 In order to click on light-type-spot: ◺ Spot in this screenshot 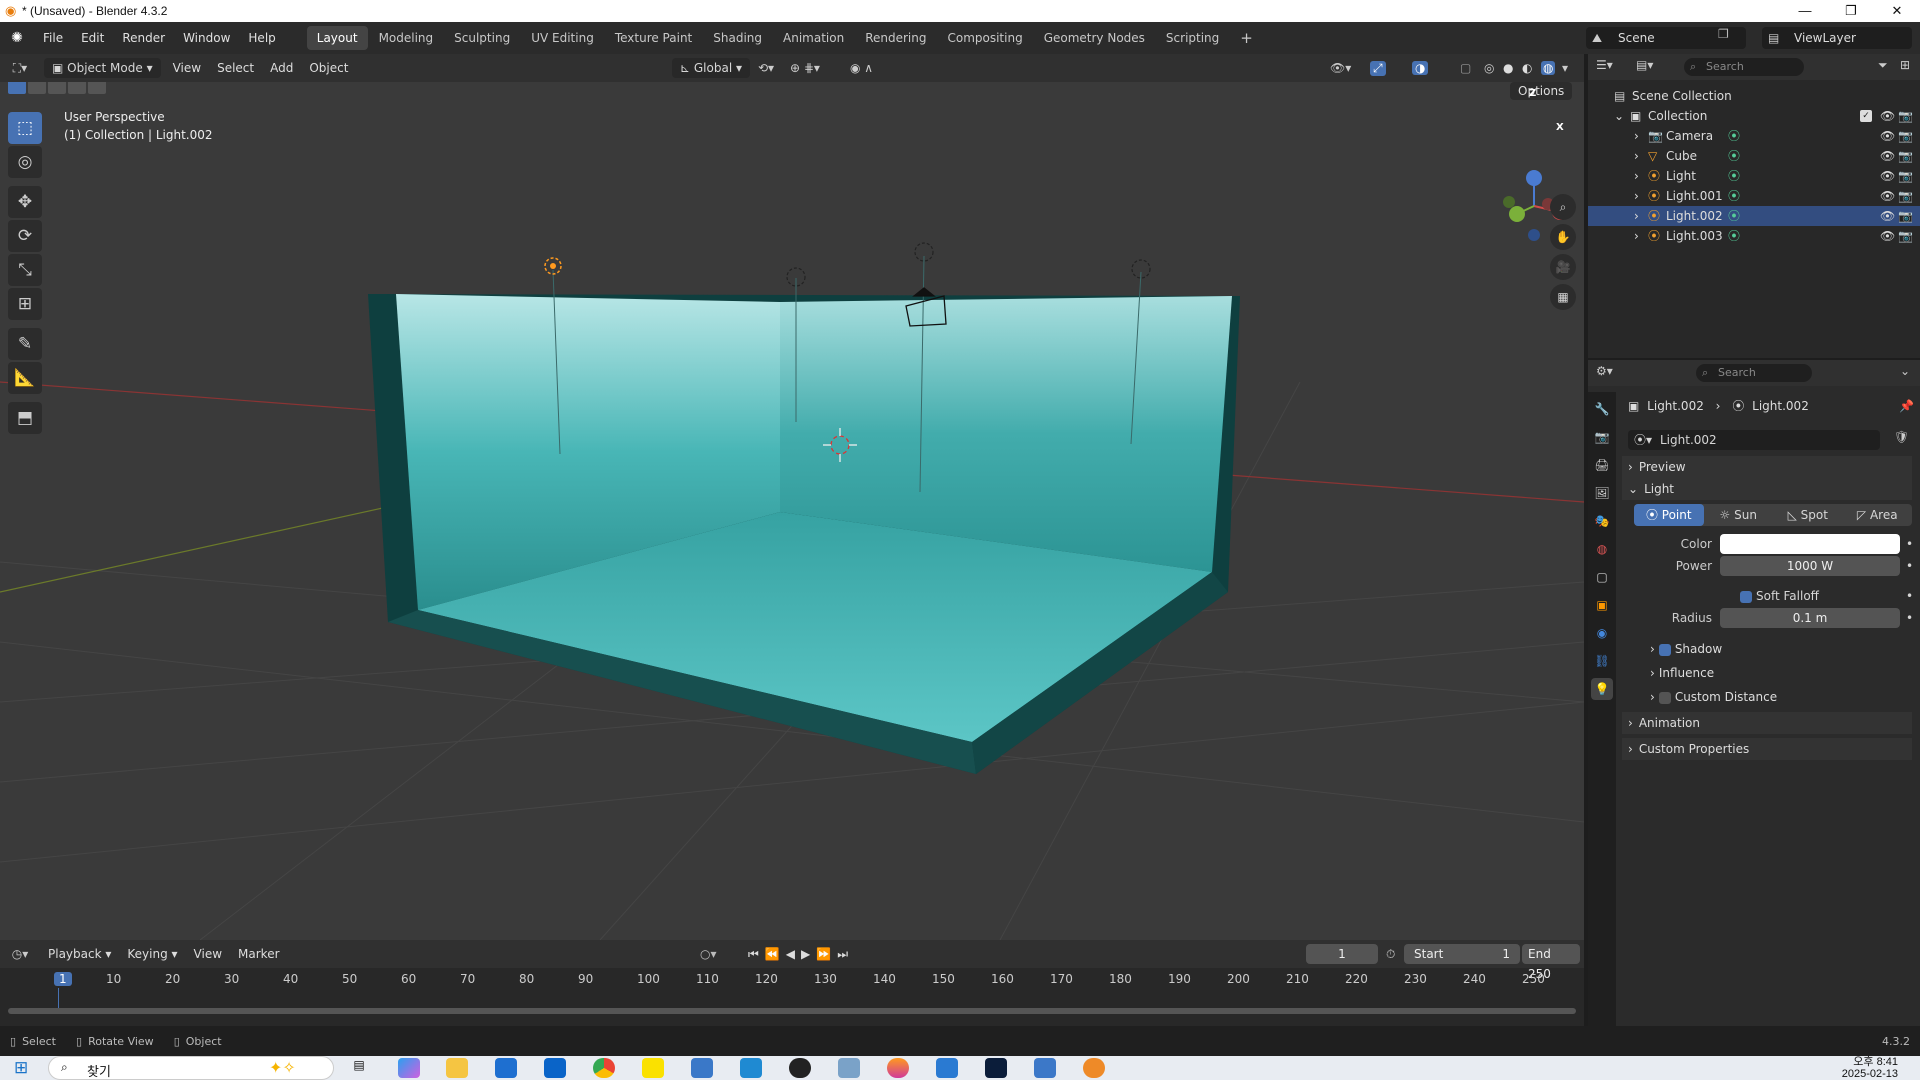, I will do `click(1808, 515)`.